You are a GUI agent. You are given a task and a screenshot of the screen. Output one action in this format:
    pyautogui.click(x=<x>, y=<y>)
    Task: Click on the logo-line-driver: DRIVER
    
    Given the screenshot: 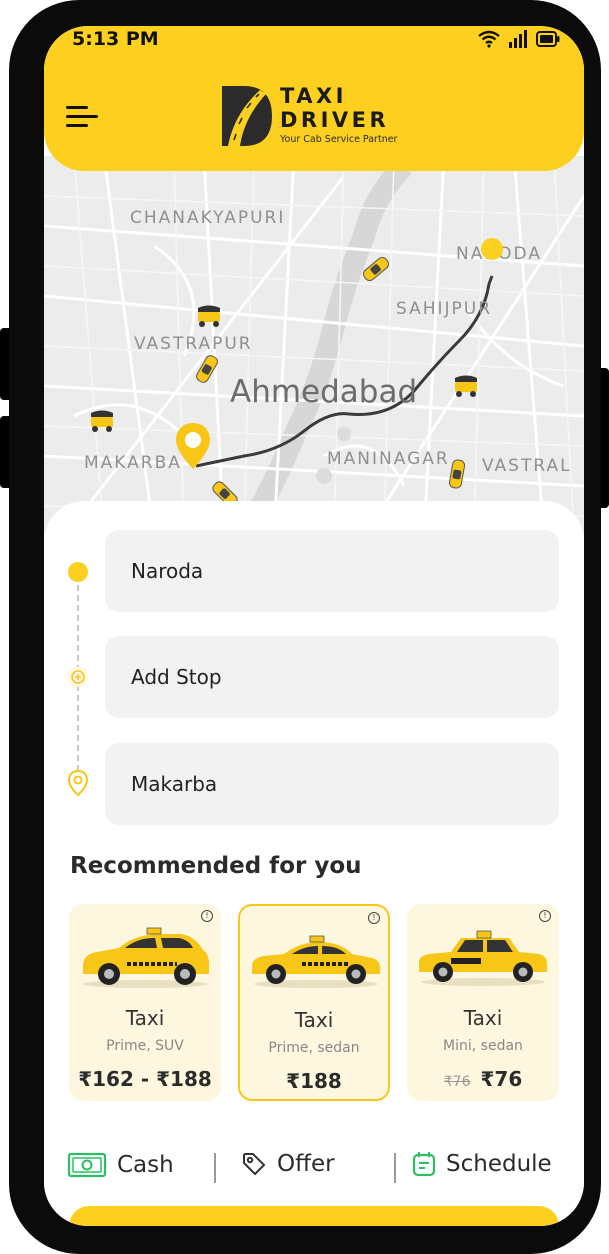 What is the action you would take?
    pyautogui.click(x=335, y=120)
    